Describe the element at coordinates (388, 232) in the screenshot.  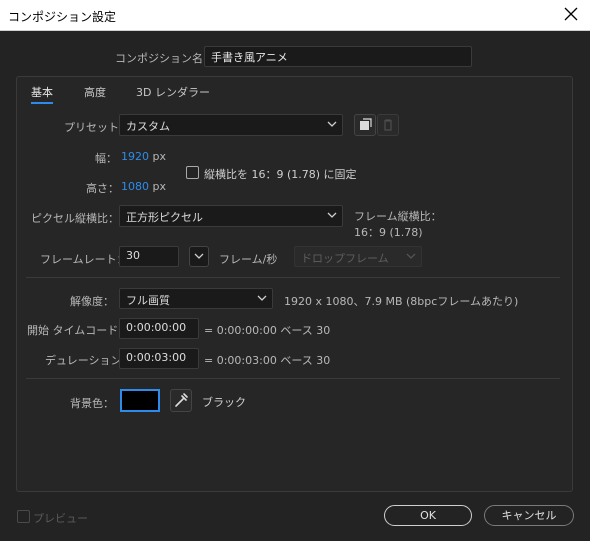
I see `frame-aspect-value: 16：9 (1.78)` at that location.